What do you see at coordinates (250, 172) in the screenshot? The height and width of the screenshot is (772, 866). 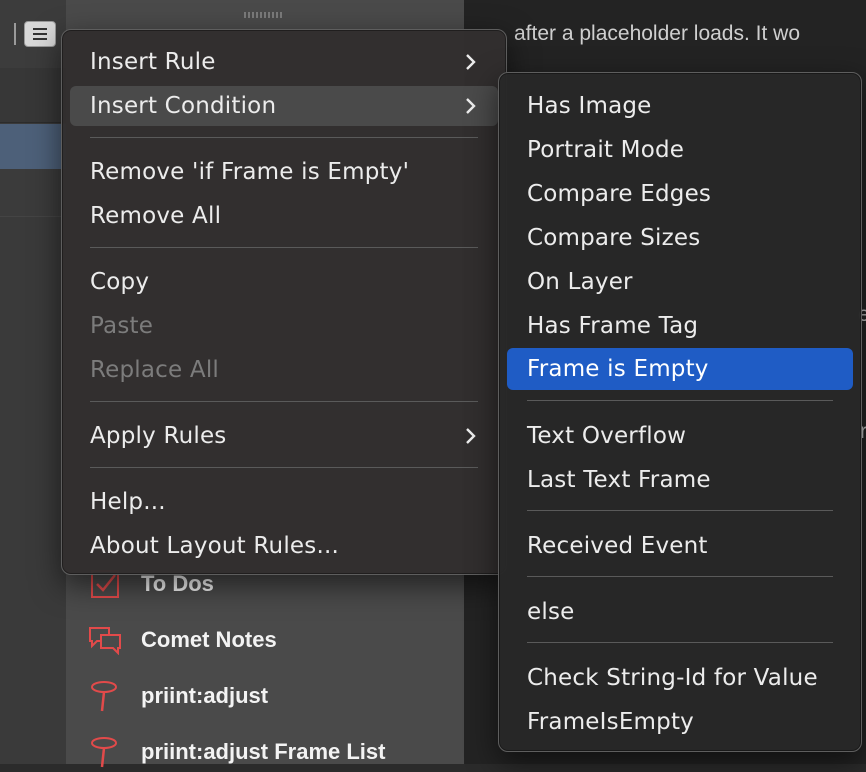 I see `menu-item-label: Remove 'if Frame is Empty'` at bounding box center [250, 172].